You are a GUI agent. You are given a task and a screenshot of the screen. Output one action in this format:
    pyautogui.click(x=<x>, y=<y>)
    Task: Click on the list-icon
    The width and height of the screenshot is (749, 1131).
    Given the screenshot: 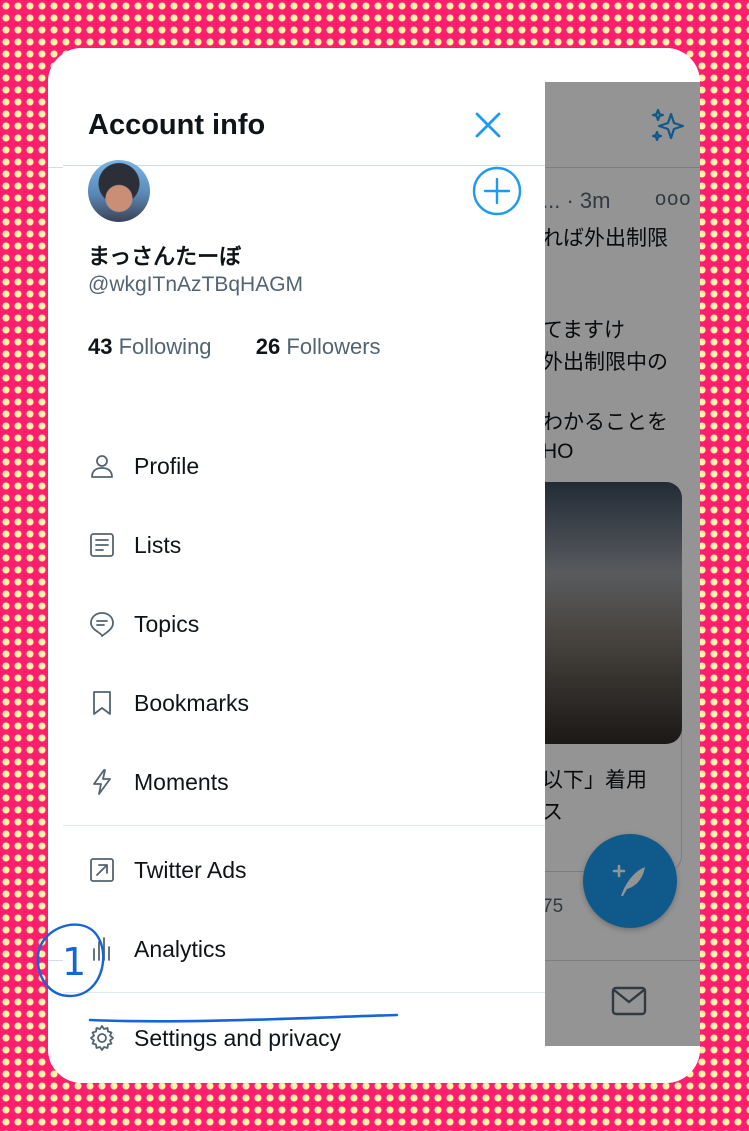 What is the action you would take?
    pyautogui.click(x=102, y=545)
    